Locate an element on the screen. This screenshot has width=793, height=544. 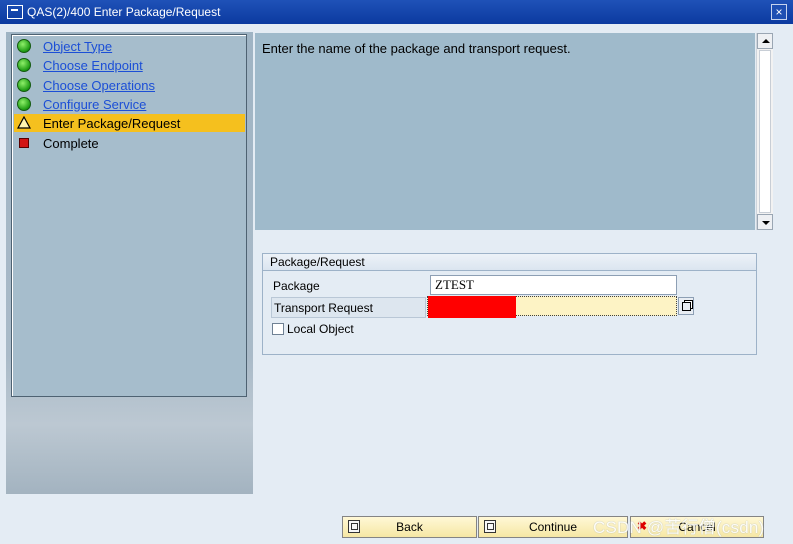
local-object-checkbox: Local Object is located at coordinates (313, 329).